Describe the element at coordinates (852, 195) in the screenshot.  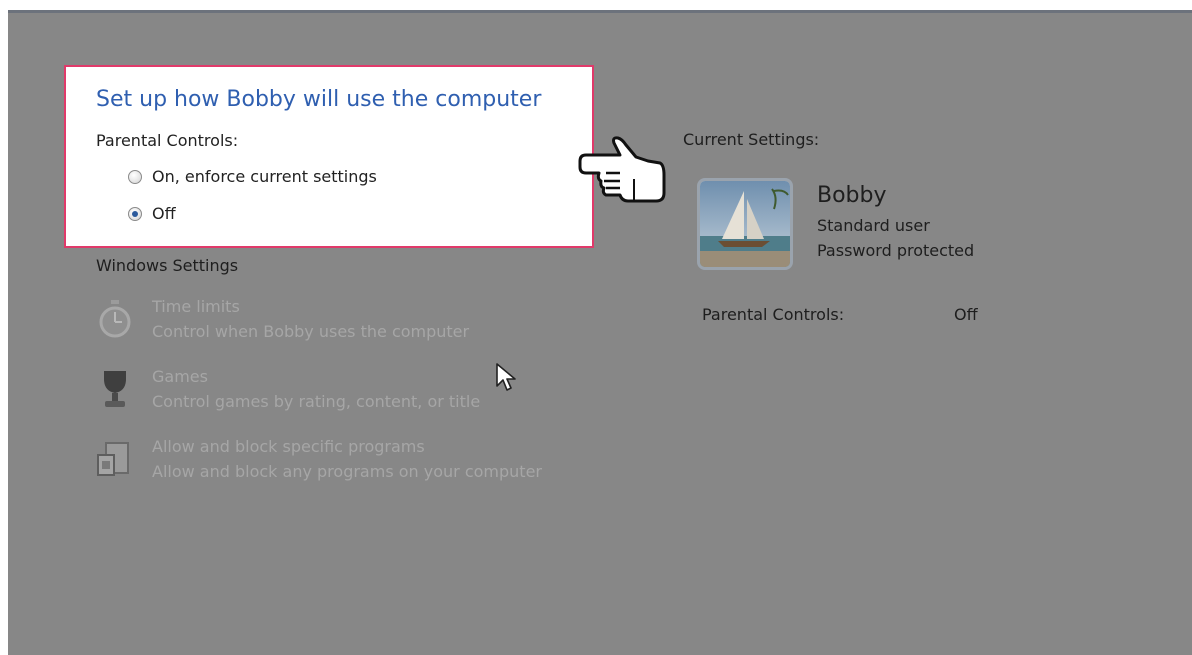
I see `user-name: Bobby` at that location.